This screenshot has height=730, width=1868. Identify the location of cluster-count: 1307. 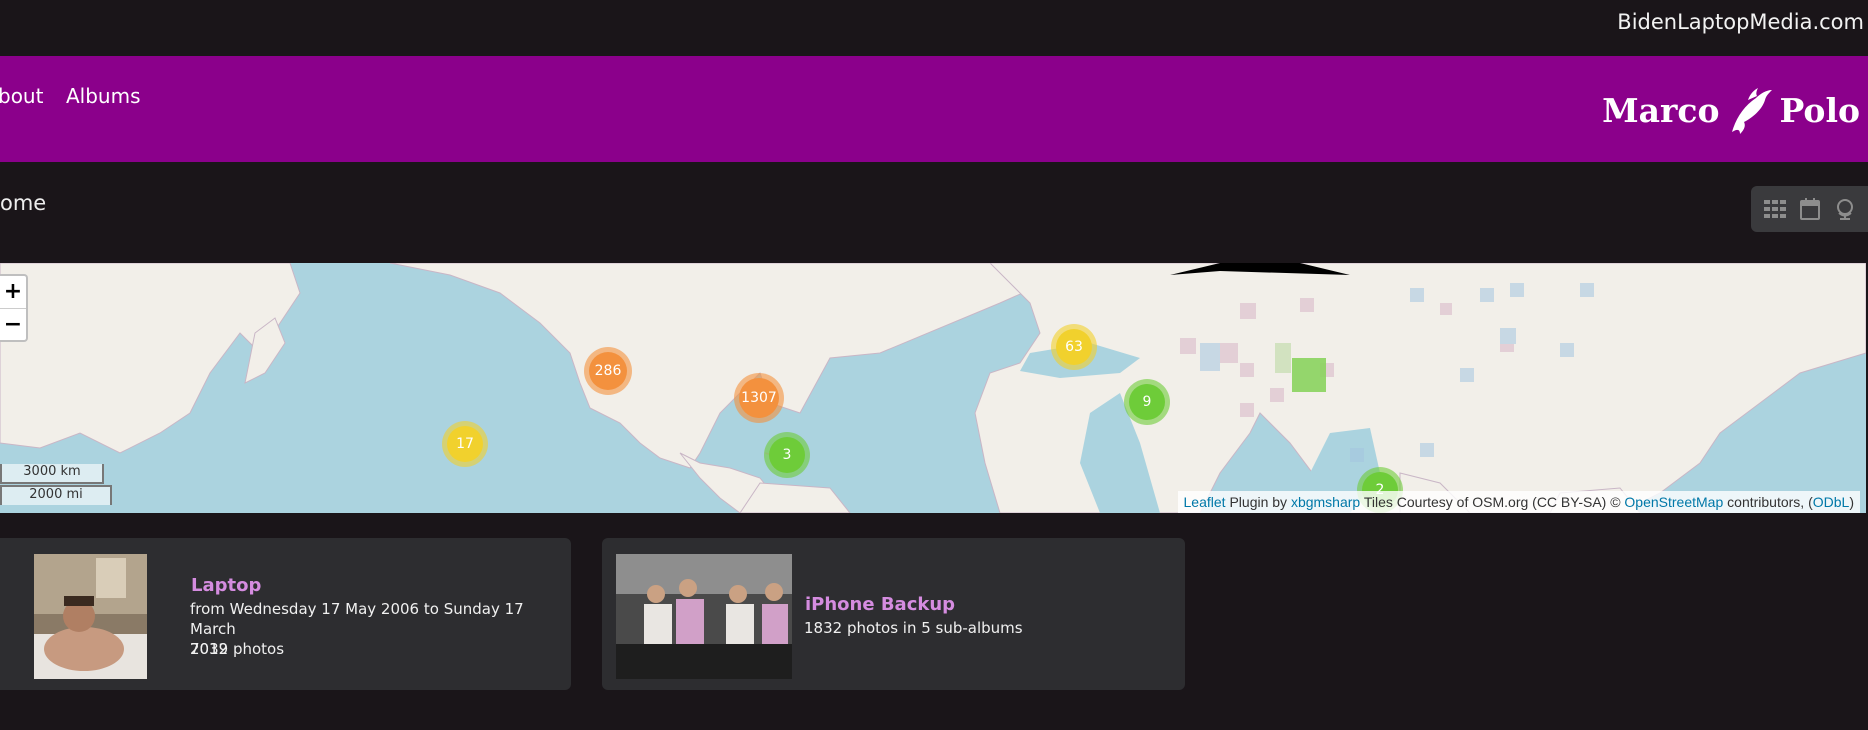
(759, 398).